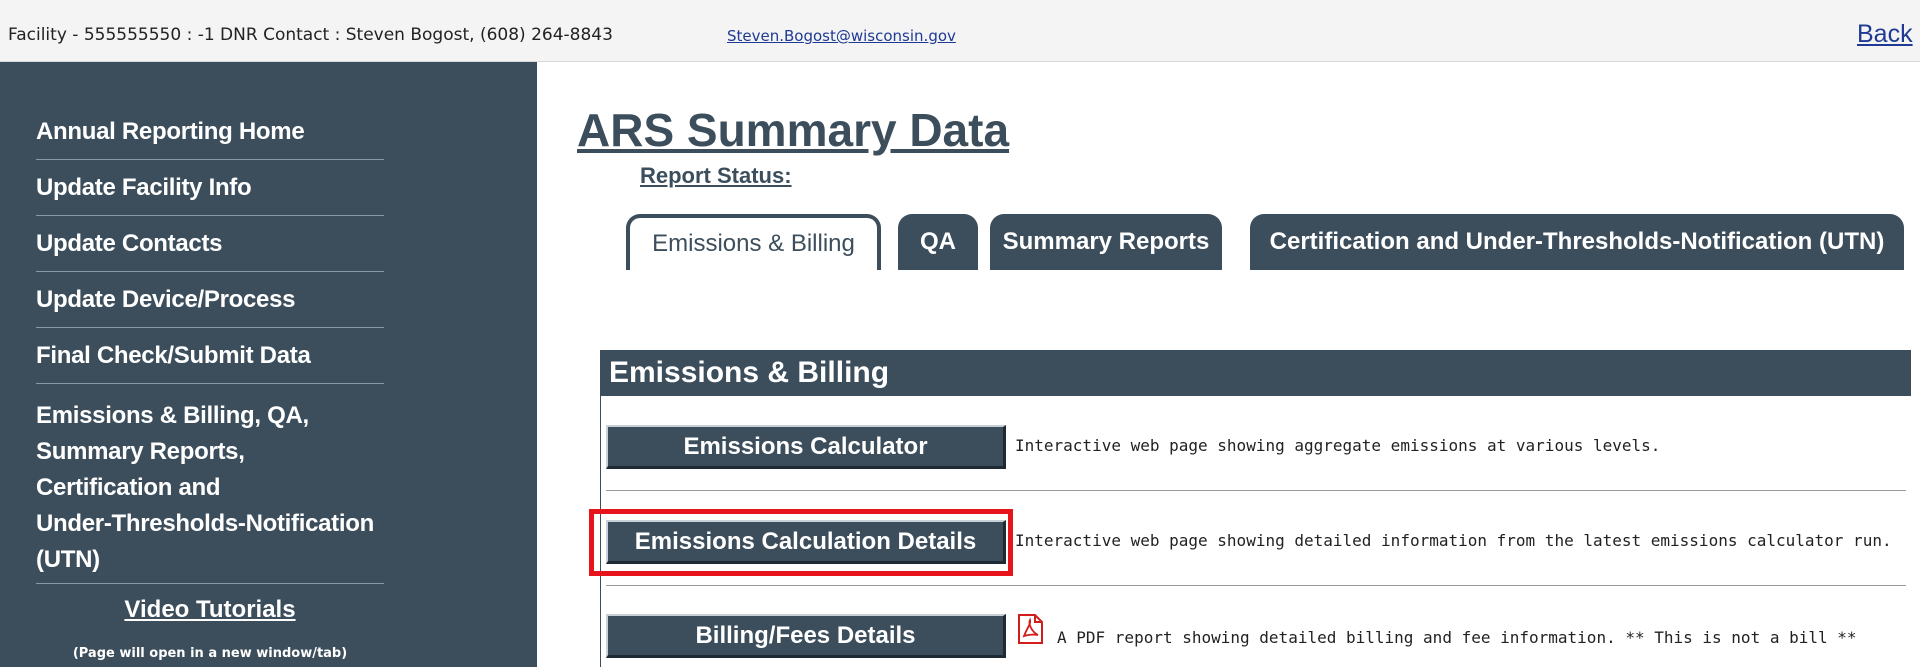 This screenshot has width=1920, height=667. I want to click on sidebar-item-label-line: Summary Reports,, so click(140, 451).